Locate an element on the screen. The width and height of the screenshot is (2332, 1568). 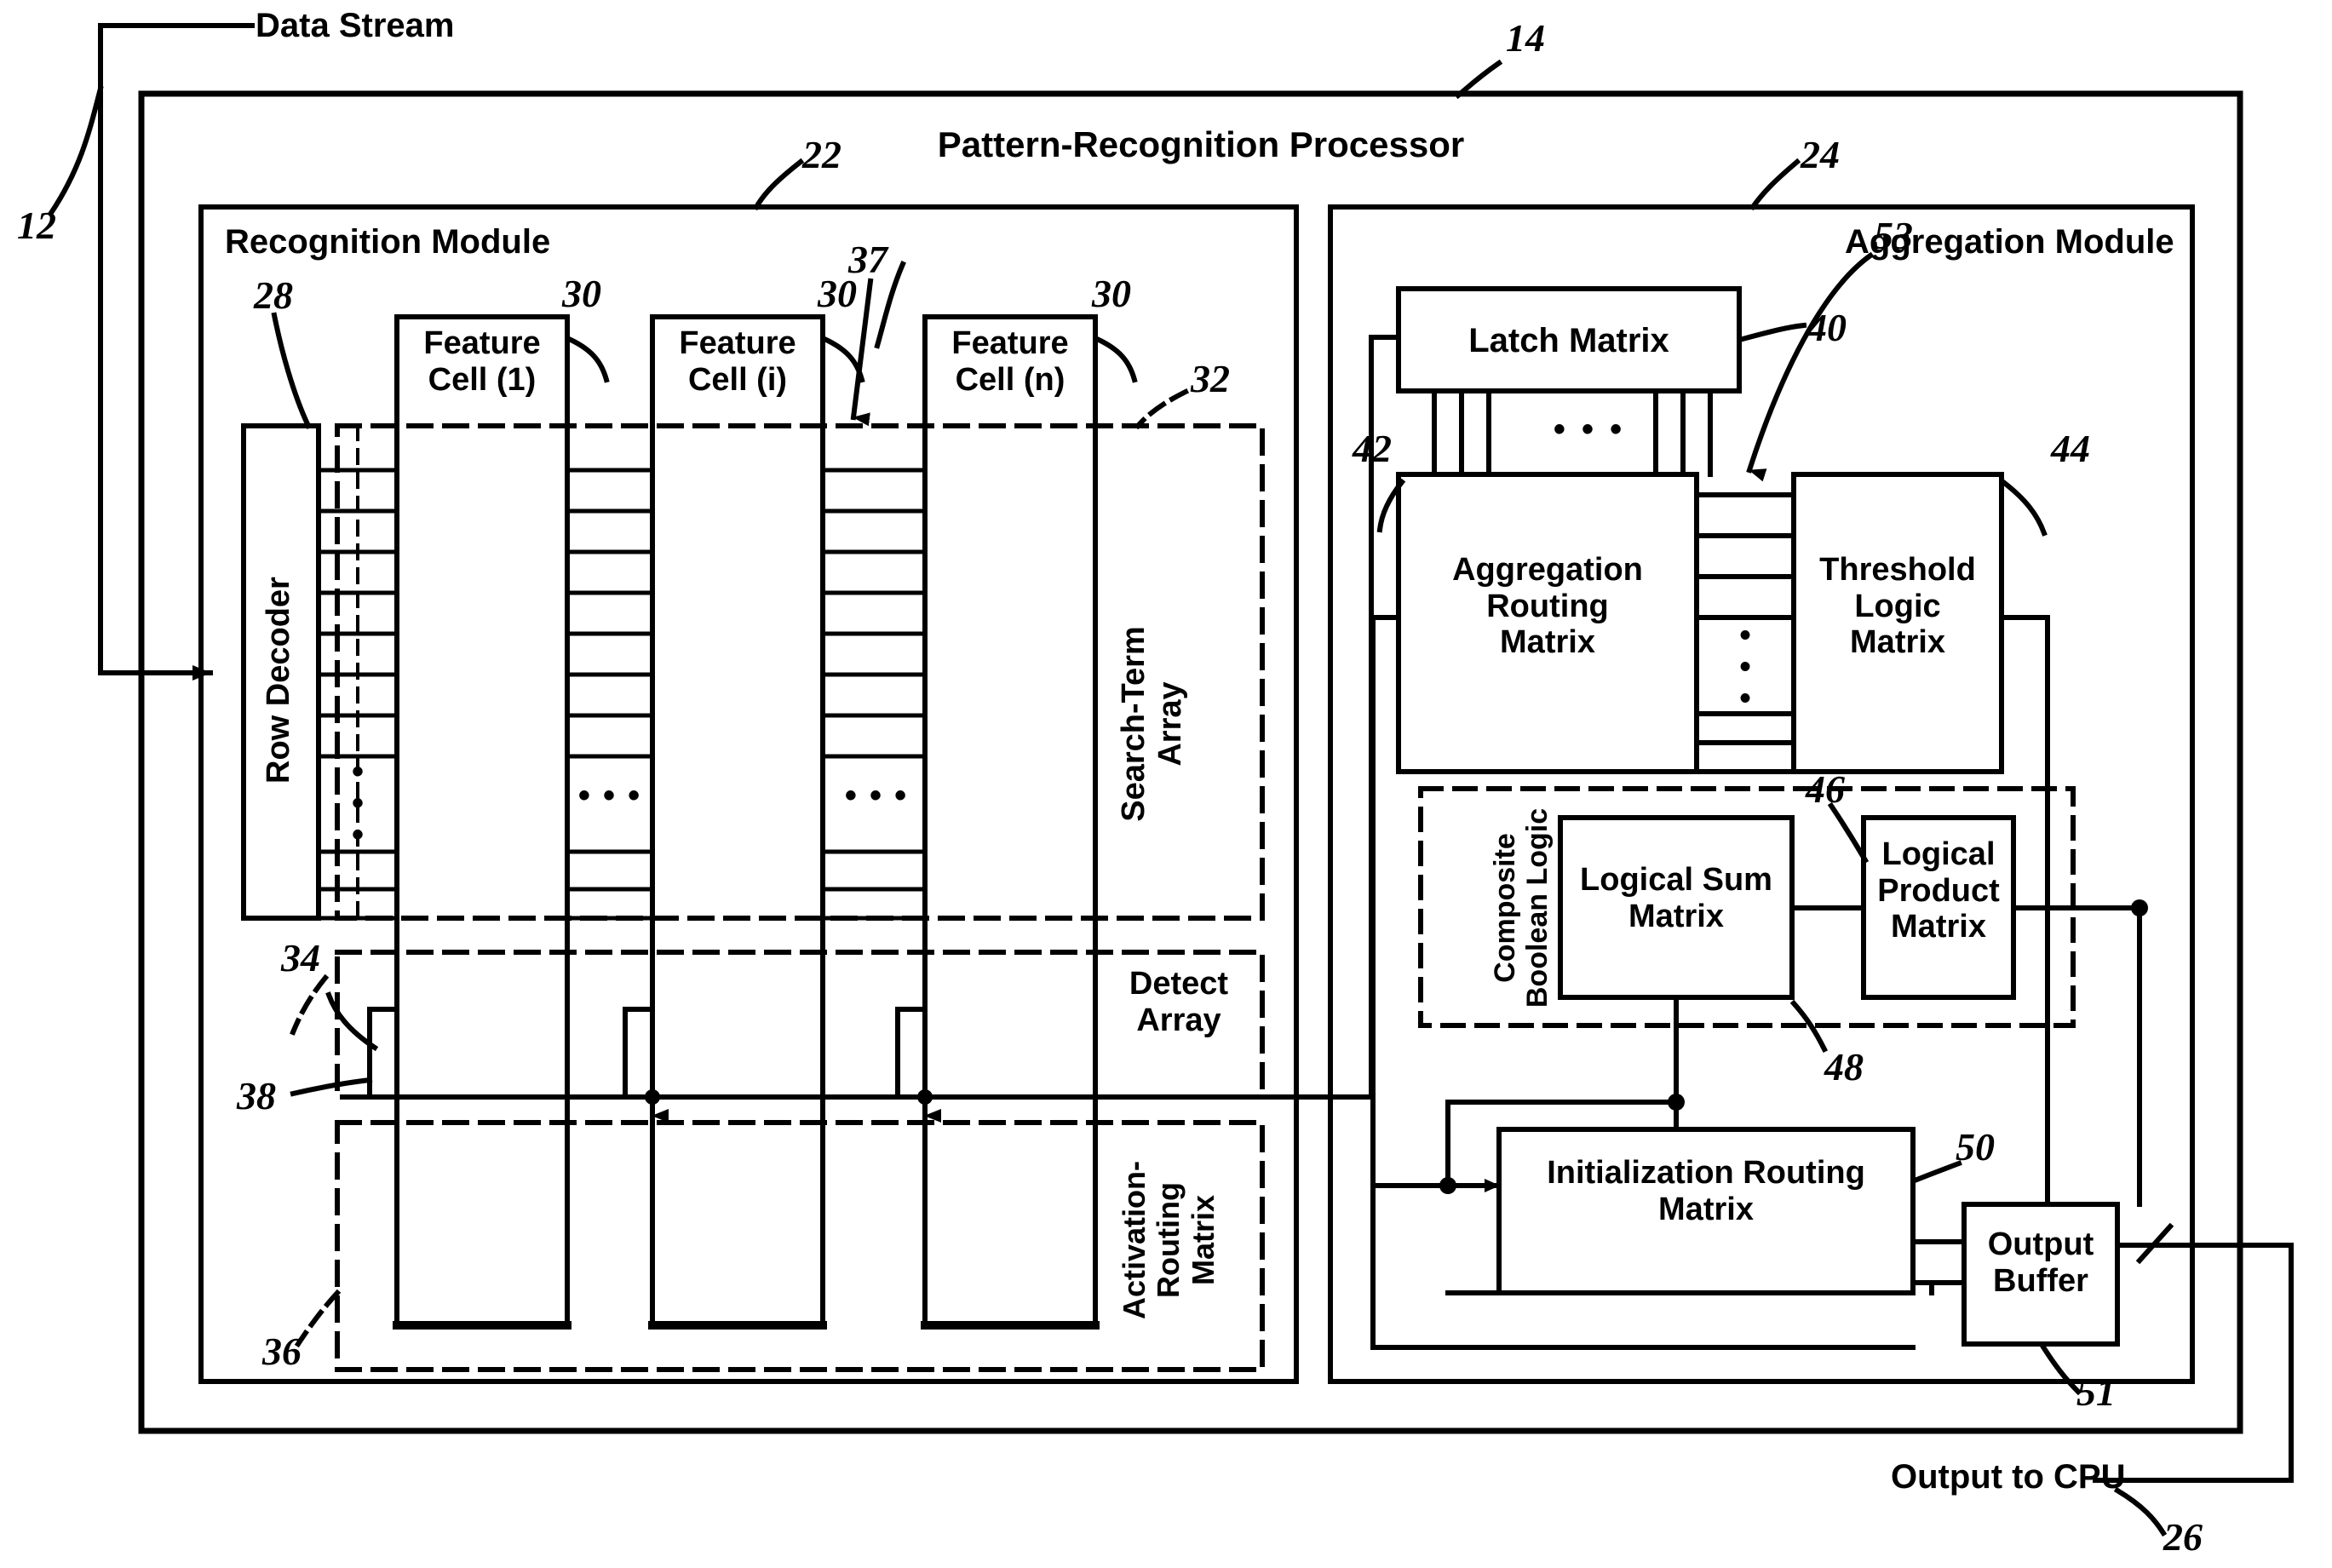
ref-48: 48 is located at coordinates (1844, 1066).